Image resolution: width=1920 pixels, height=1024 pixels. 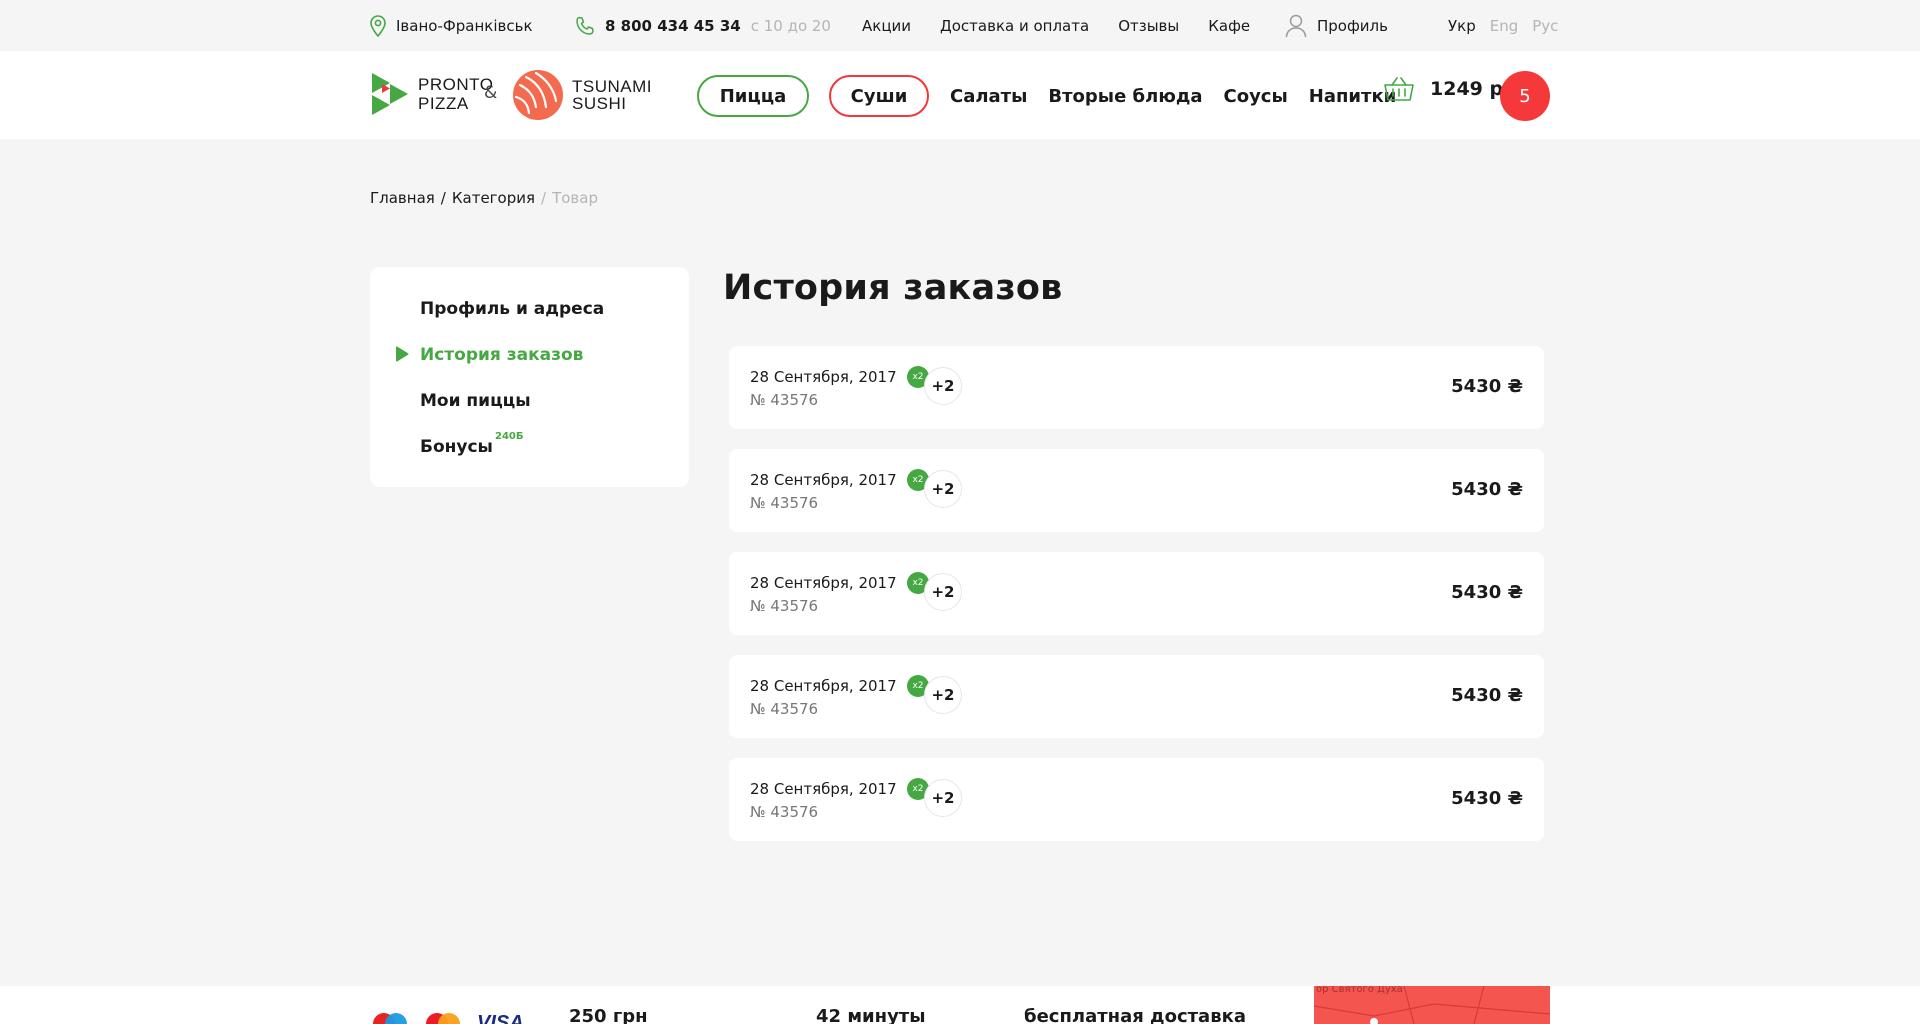 What do you see at coordinates (512, 309) in the screenshot?
I see `sidebar-item-profile: Профиль и адреса` at bounding box center [512, 309].